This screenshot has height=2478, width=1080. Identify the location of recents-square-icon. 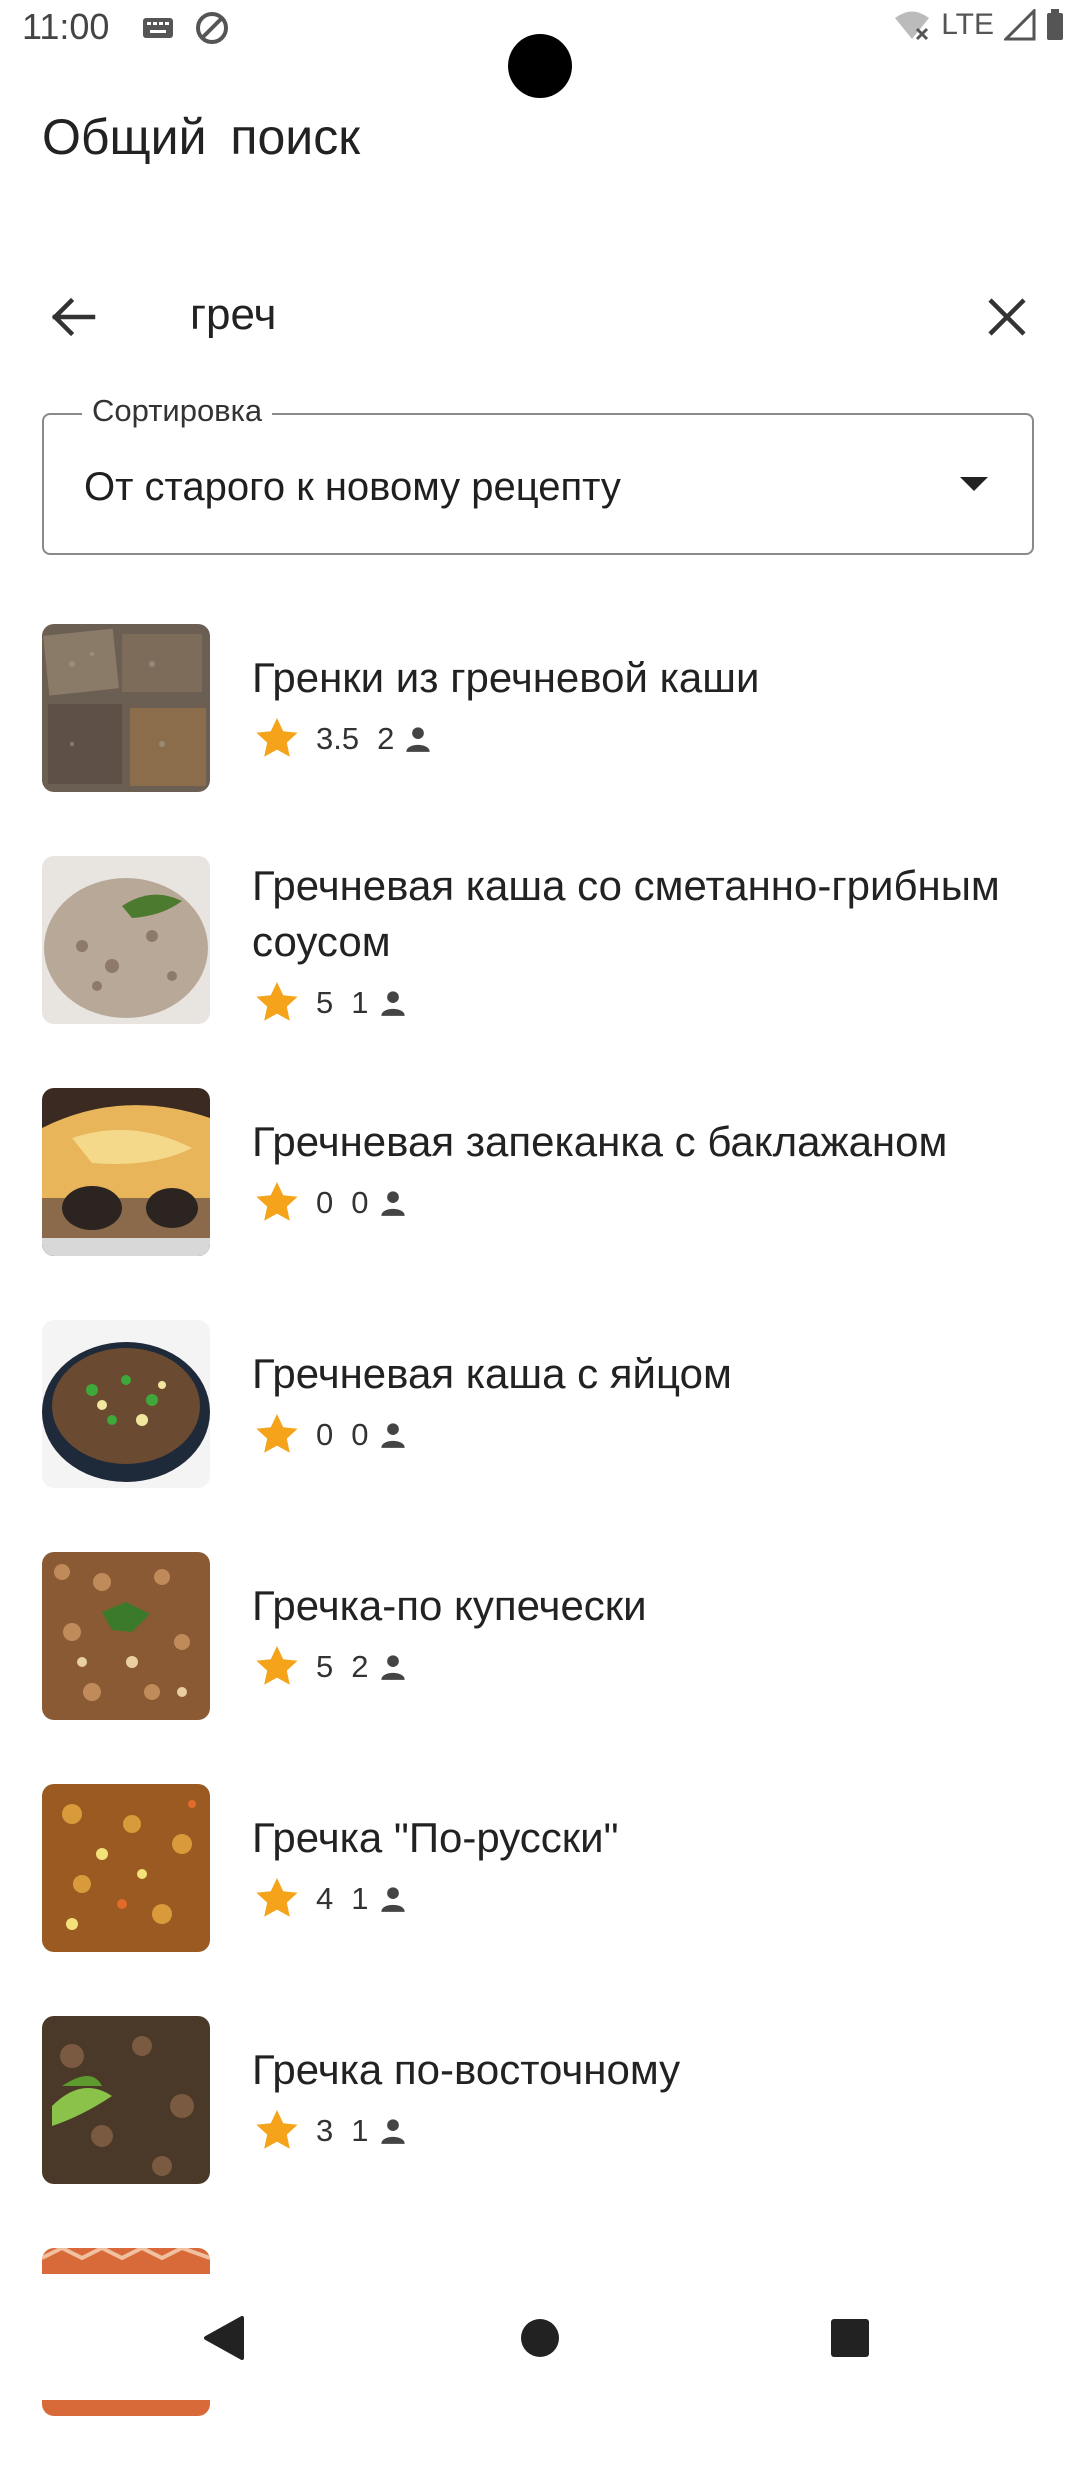
(850, 2338).